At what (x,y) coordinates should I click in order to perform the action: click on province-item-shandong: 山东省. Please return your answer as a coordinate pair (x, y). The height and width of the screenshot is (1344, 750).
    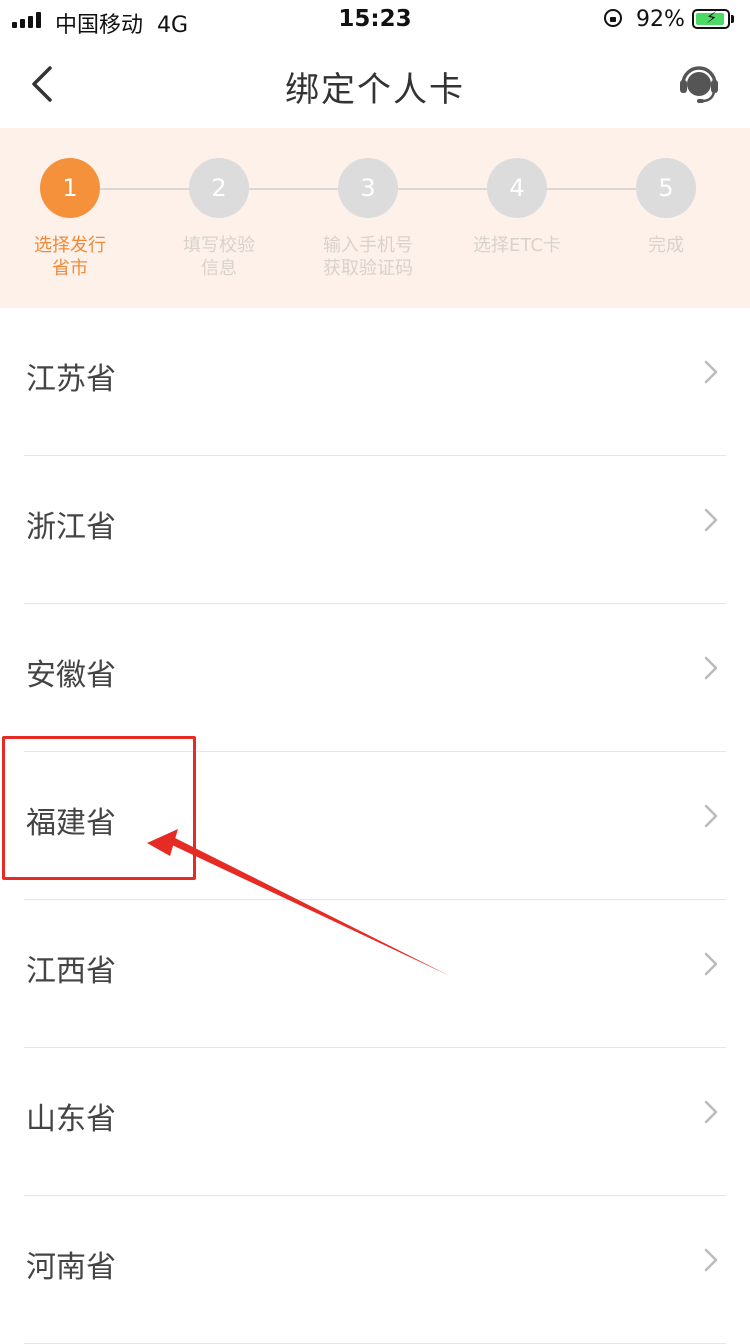
    Looking at the image, I should click on (375, 1122).